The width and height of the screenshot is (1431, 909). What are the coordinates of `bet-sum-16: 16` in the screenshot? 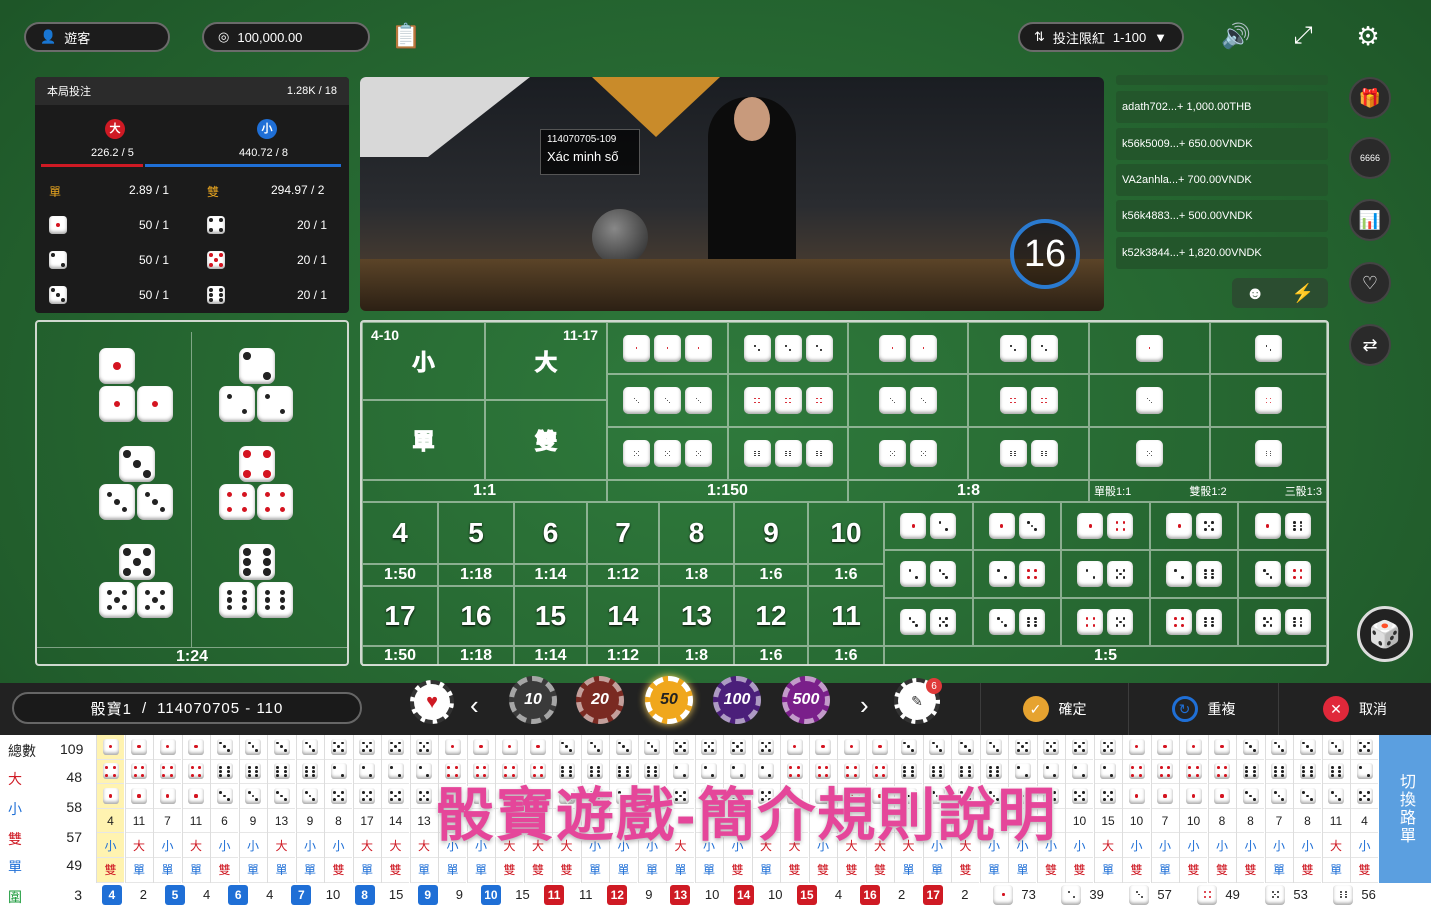 It's located at (476, 616).